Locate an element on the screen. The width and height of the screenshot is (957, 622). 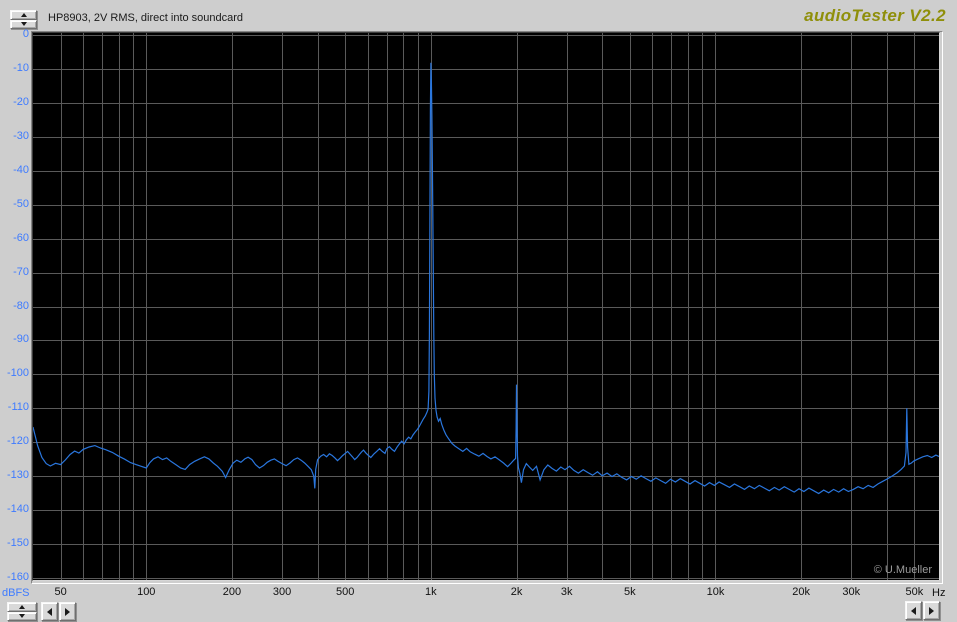
x-axis-tick-label: 10k is located at coordinates (715, 592).